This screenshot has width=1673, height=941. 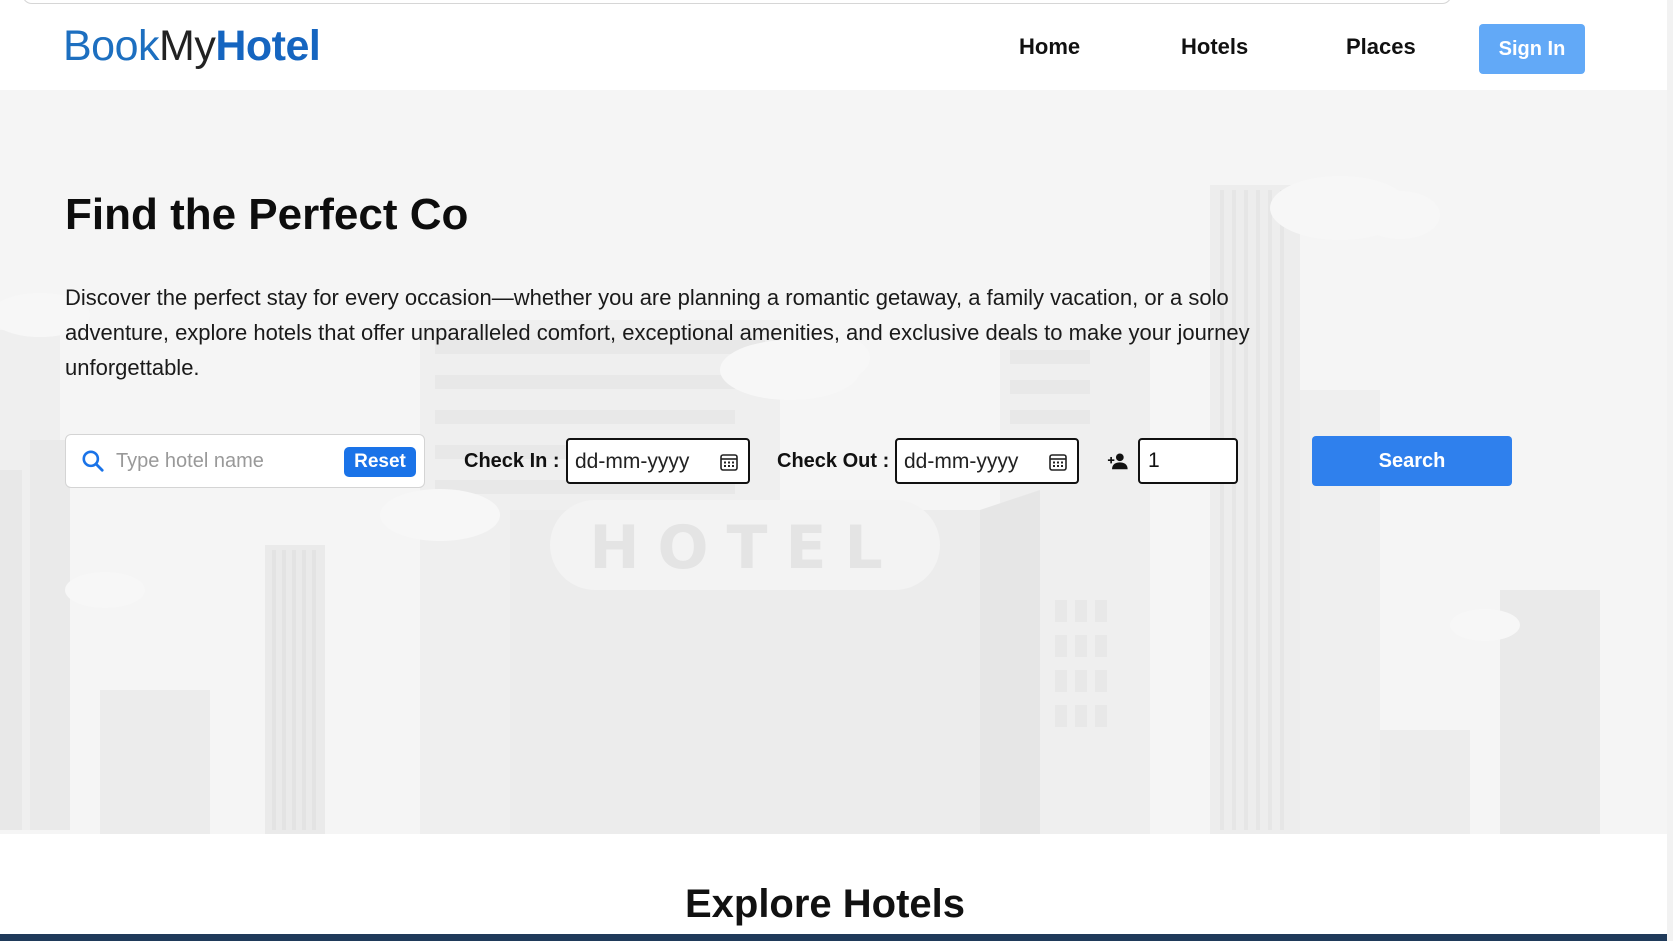 I want to click on check-out-date-input: dd-mm-yyyy, so click(x=987, y=461).